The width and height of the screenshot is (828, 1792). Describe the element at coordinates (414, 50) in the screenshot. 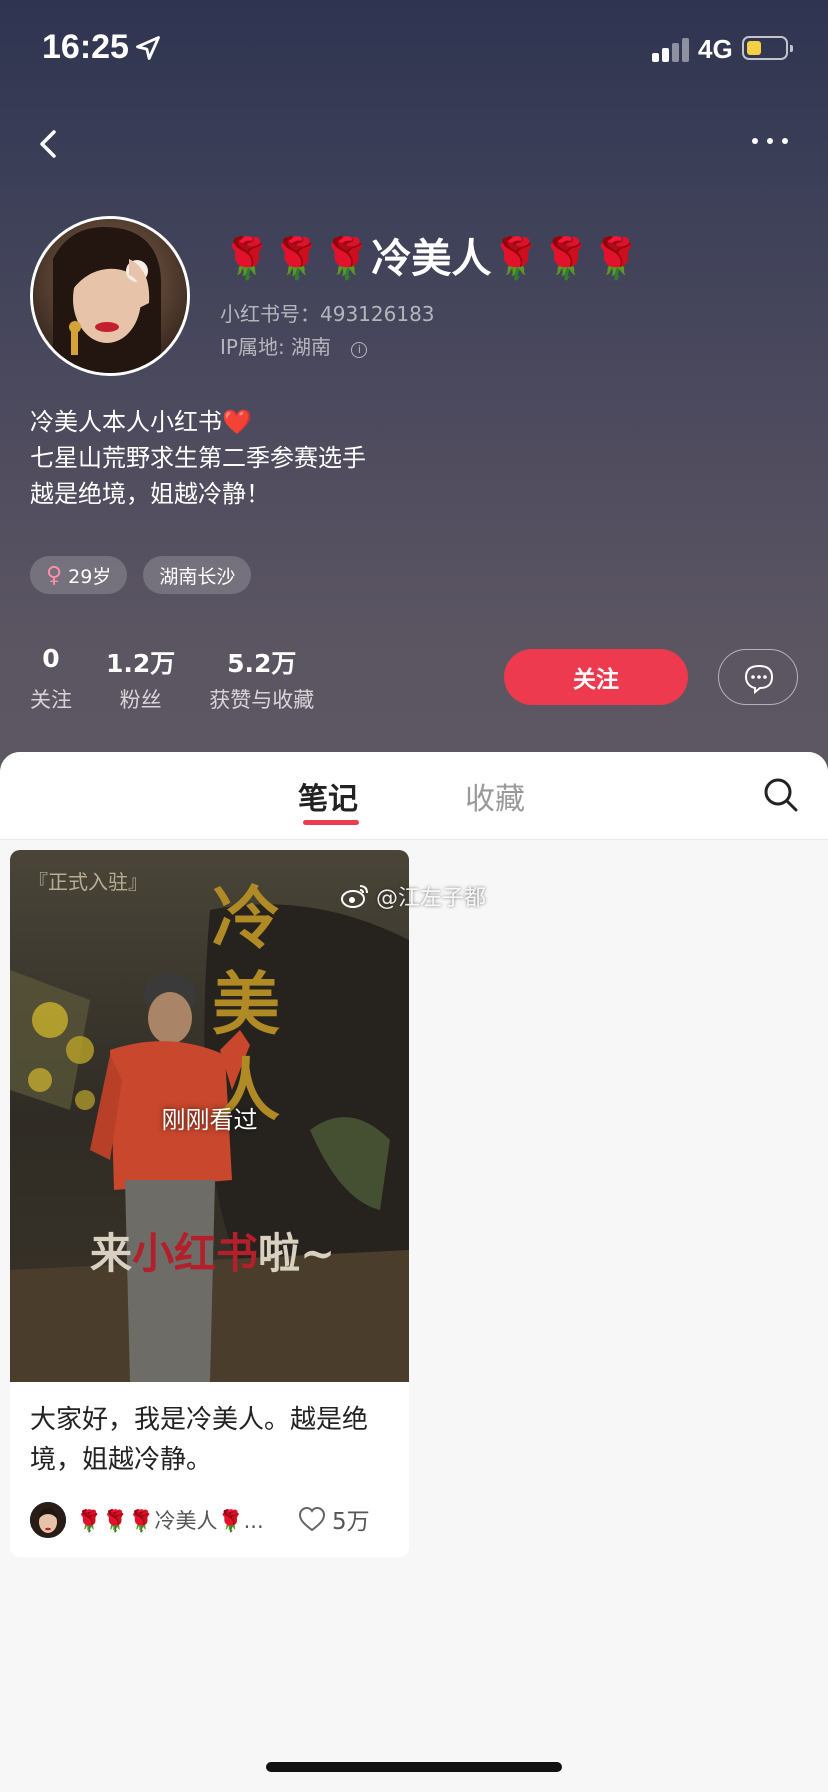

I see `status-bar: 16:25 4G` at that location.